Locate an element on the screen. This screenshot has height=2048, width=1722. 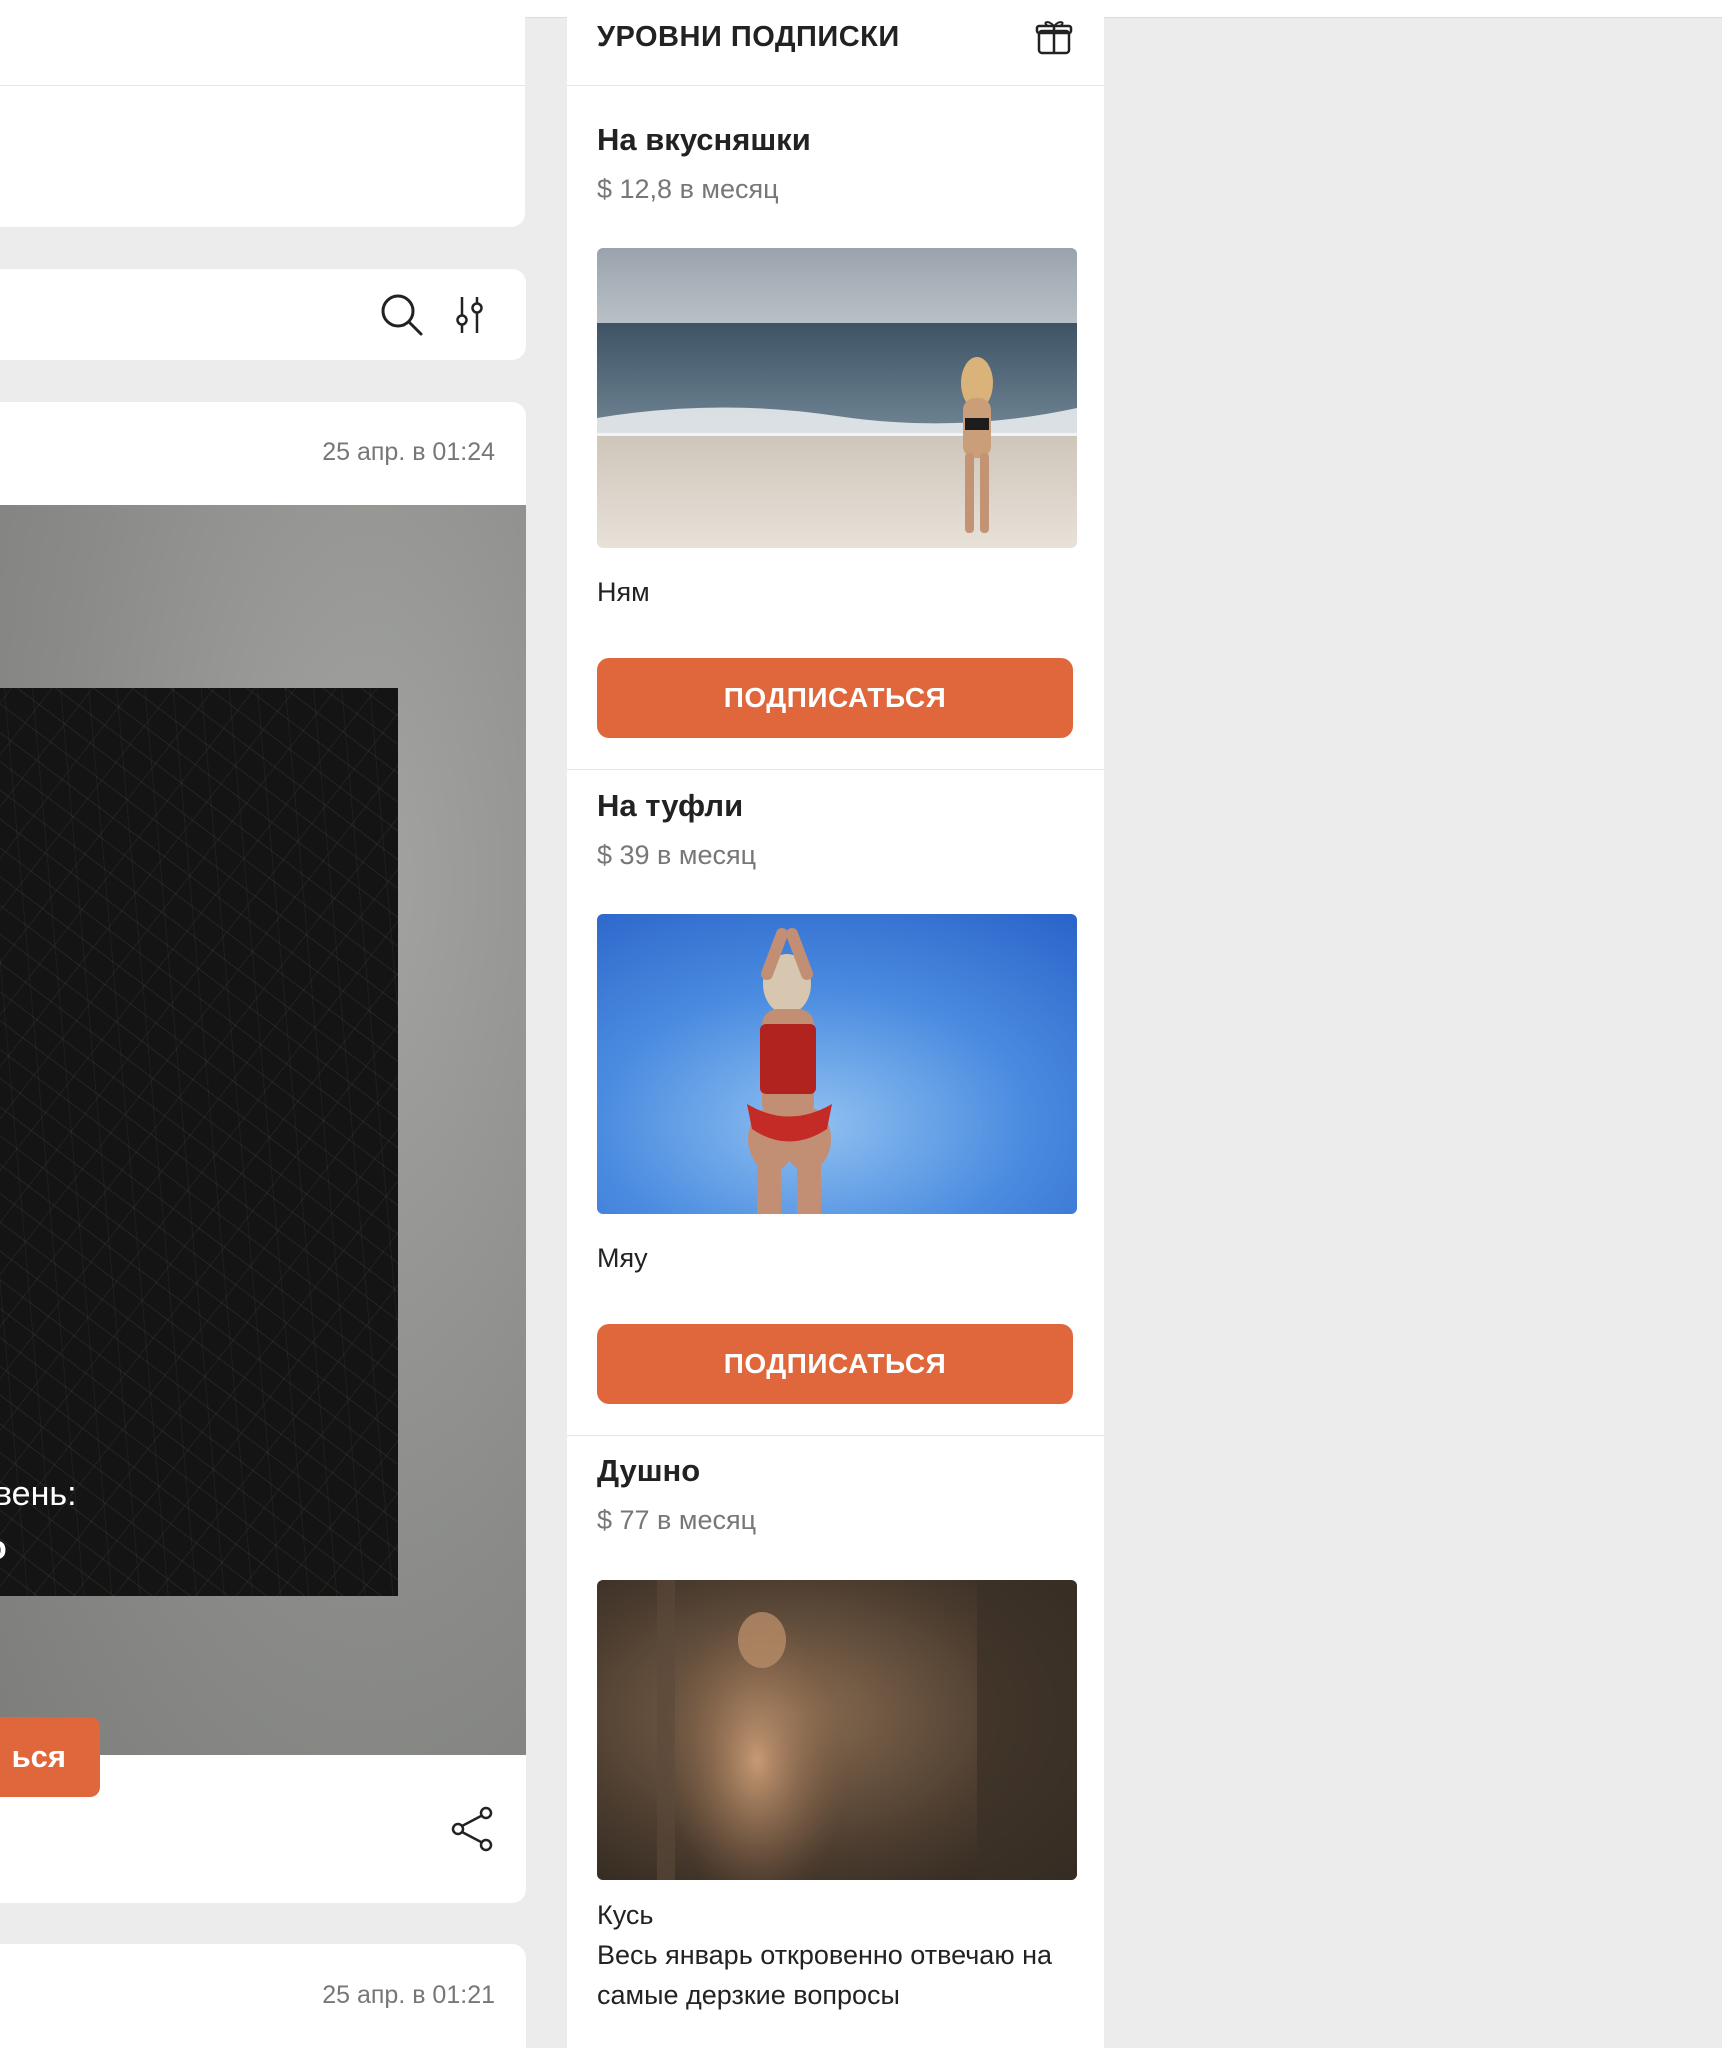
tiers-header: УРОВНИ ПОДПИСКИ is located at coordinates (835, 51).